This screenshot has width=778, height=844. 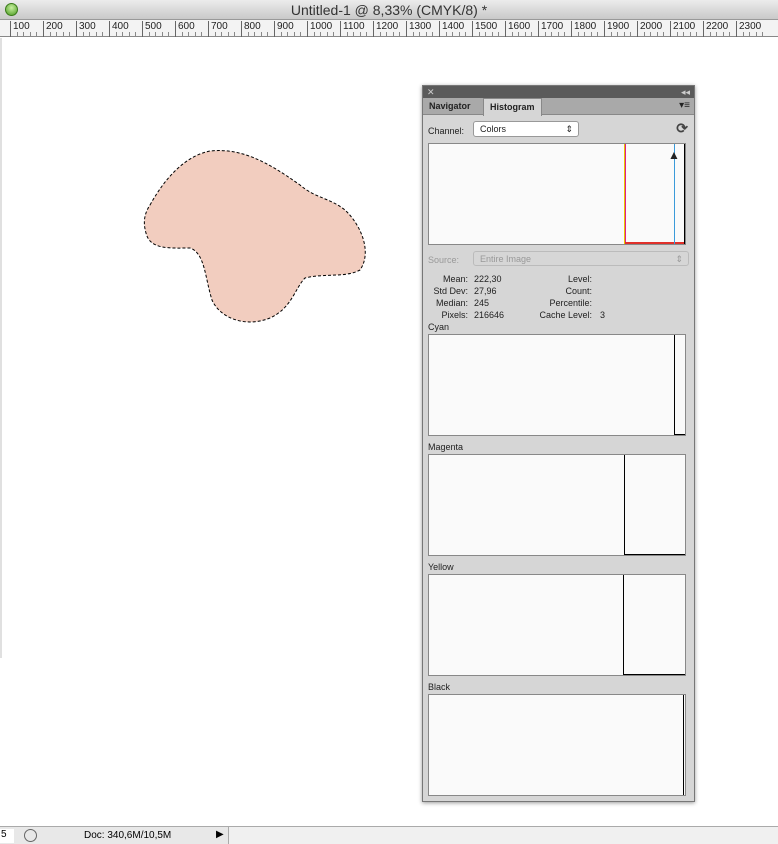 What do you see at coordinates (570, 303) in the screenshot?
I see `percentile-label: Percentile:` at bounding box center [570, 303].